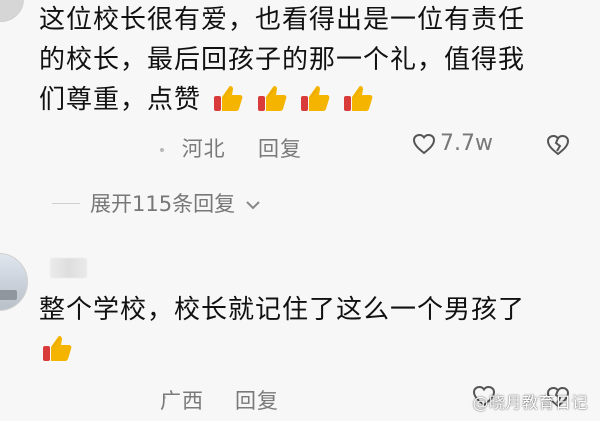  Describe the element at coordinates (309, 350) in the screenshot. I see `comment-line-with-emoji` at that location.